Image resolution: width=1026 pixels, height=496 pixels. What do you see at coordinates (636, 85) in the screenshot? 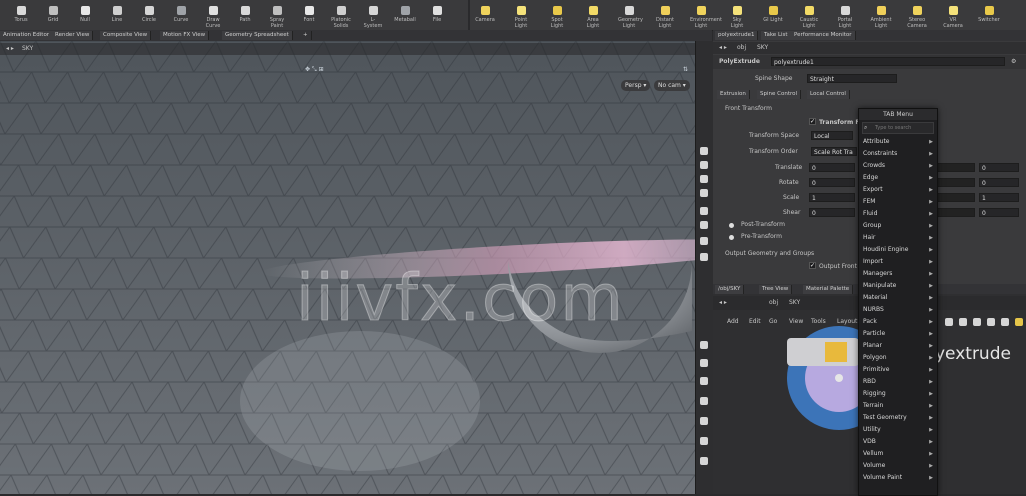
I see `persp-menu: Persp ▾` at bounding box center [636, 85].